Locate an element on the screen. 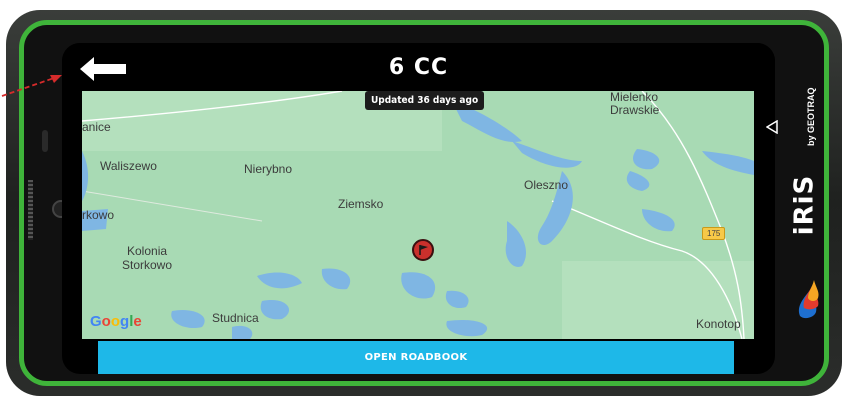 Image resolution: width=843 pixels, height=400 pixels. road-number-badge: 175 is located at coordinates (714, 233).